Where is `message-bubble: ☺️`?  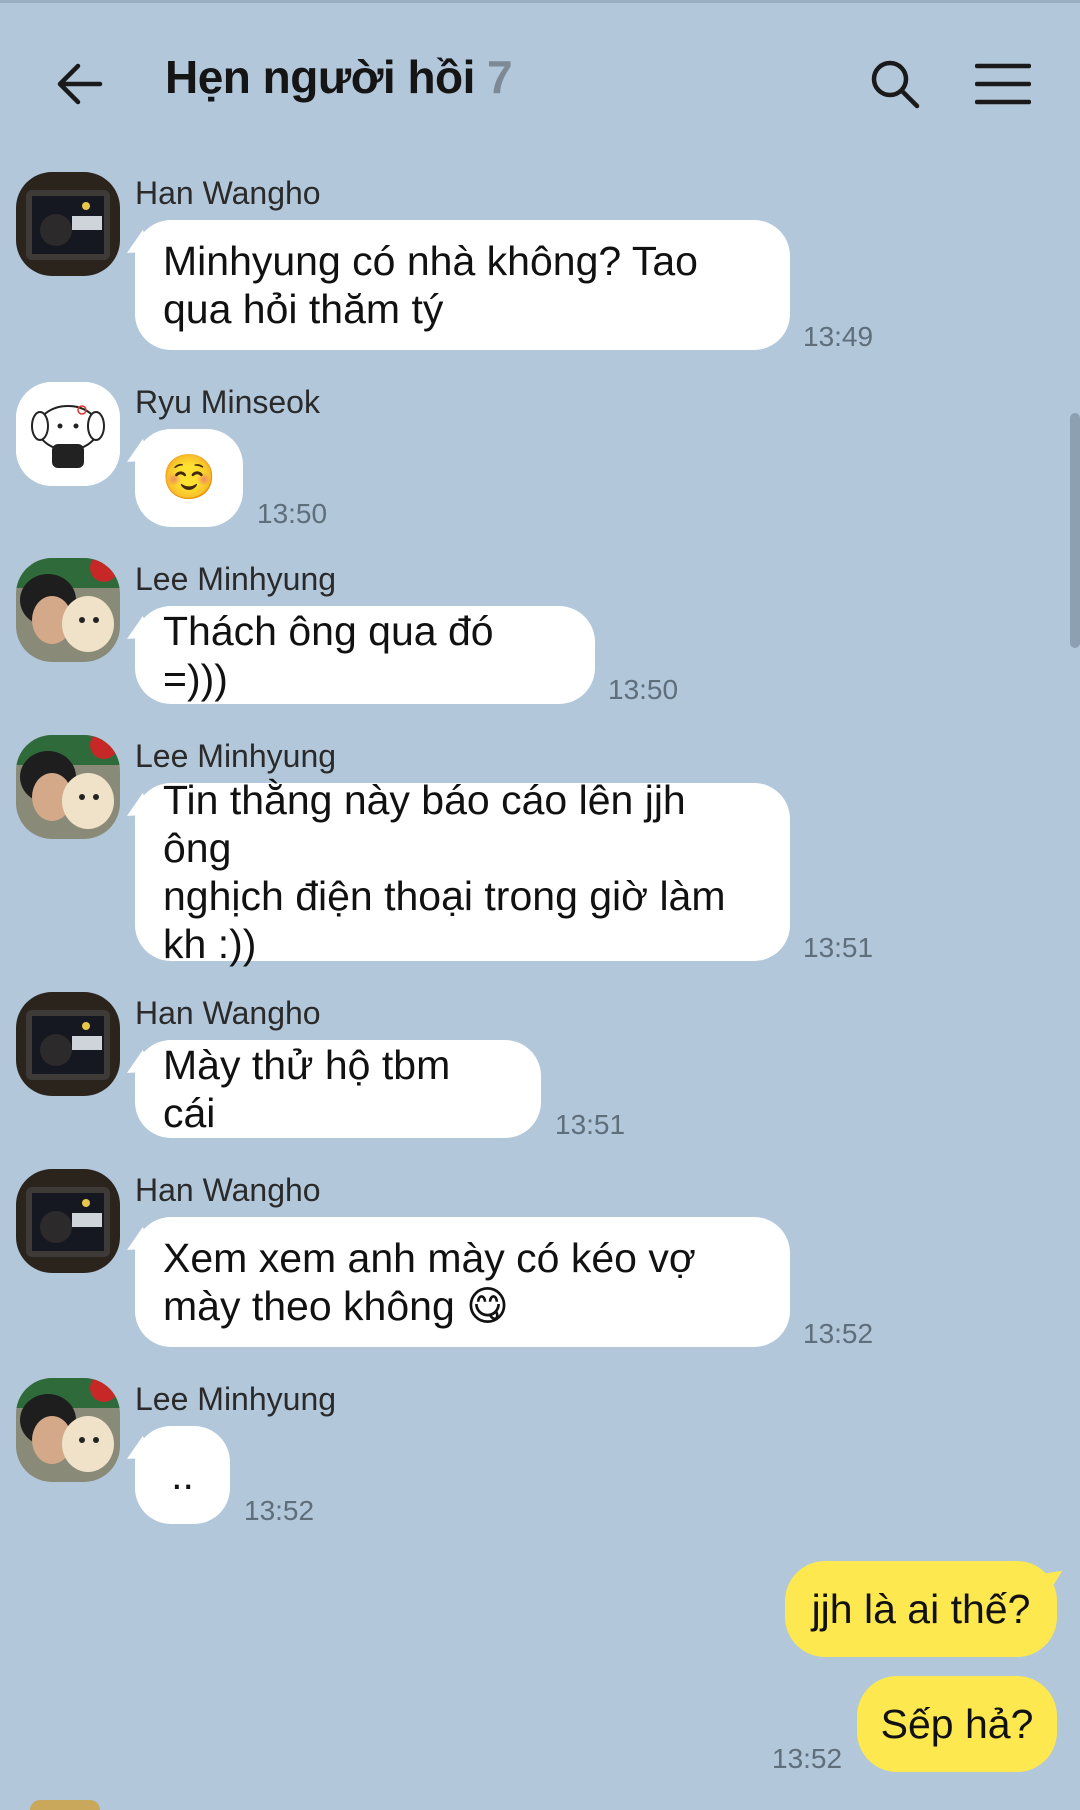
message-bubble: ☺️ is located at coordinates (182, 478).